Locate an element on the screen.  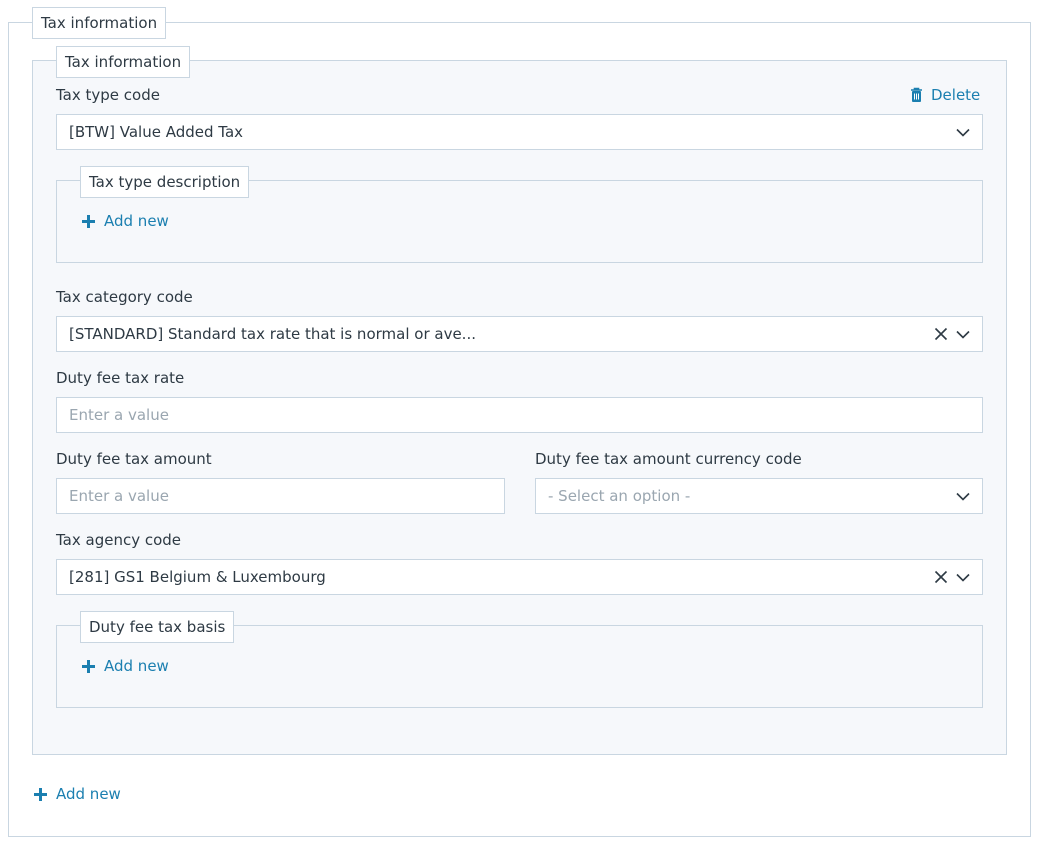
delete-label: Delete is located at coordinates (956, 95).